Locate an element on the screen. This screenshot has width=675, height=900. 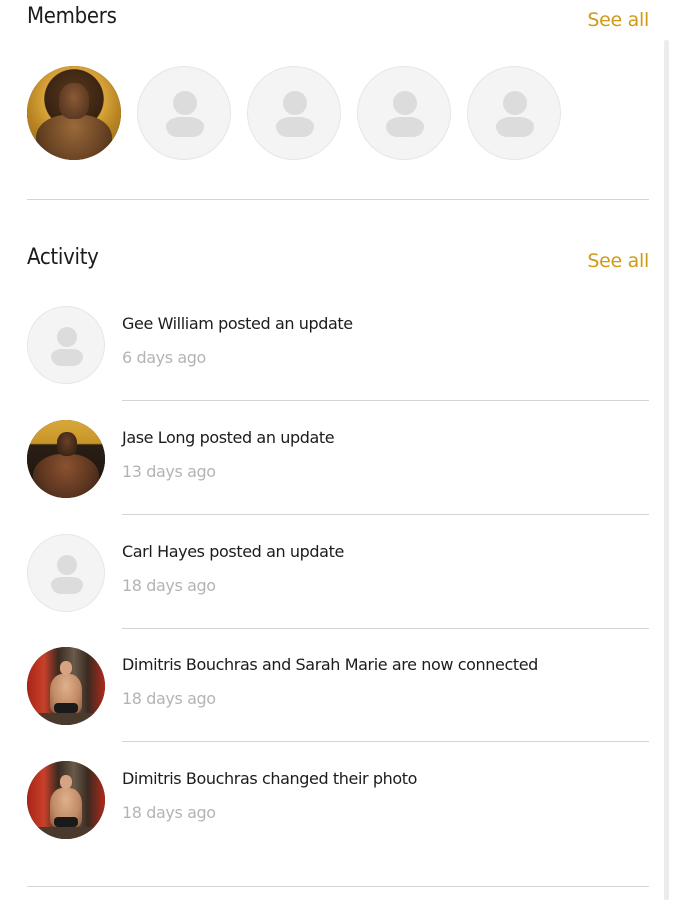
activity-title: Activity is located at coordinates (63, 257).